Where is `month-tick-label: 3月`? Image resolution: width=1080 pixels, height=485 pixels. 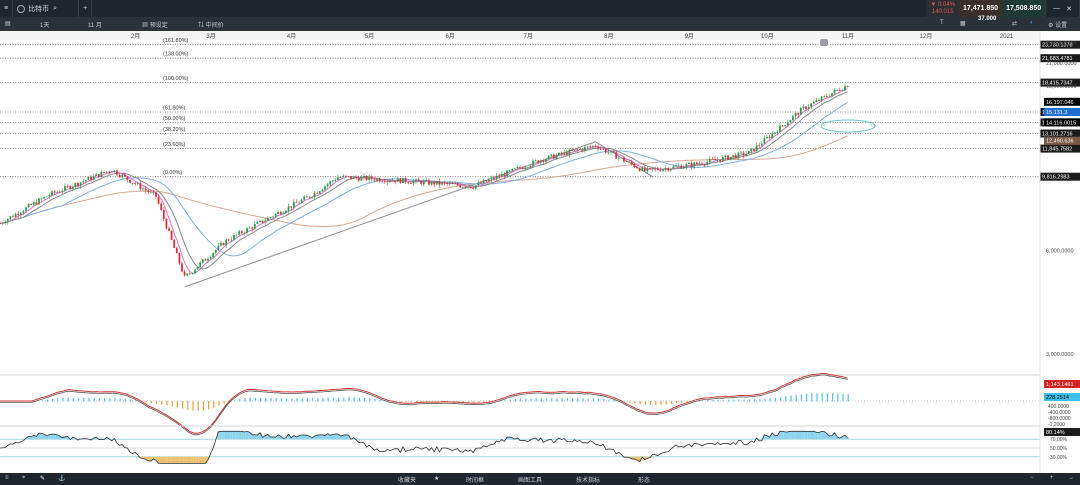 month-tick-label: 3月 is located at coordinates (210, 36).